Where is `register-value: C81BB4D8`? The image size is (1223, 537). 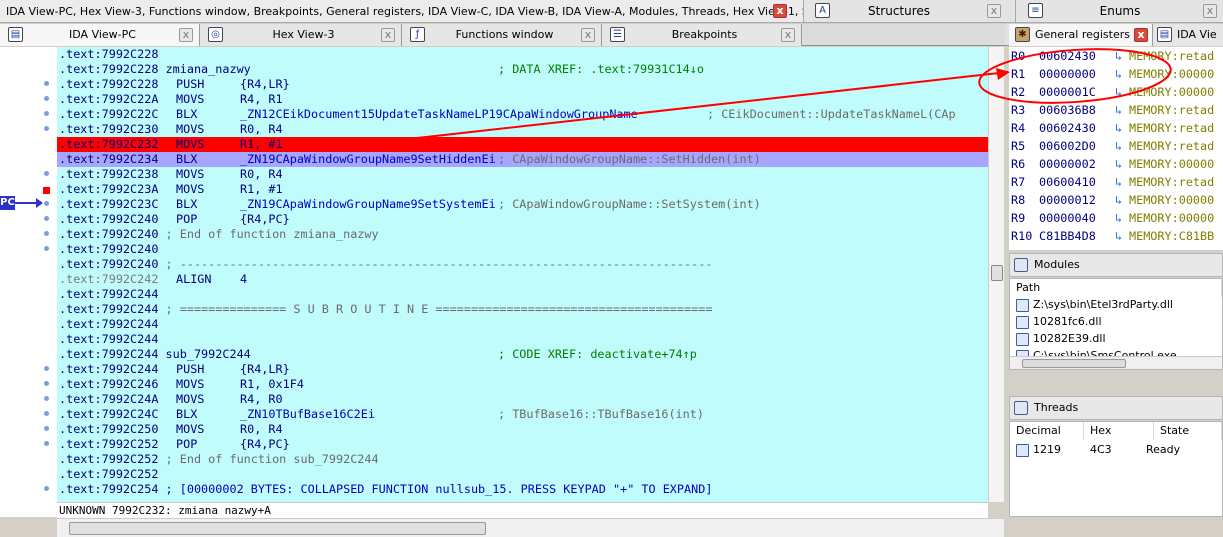 register-value: C81BB4D8 is located at coordinates (1077, 236).